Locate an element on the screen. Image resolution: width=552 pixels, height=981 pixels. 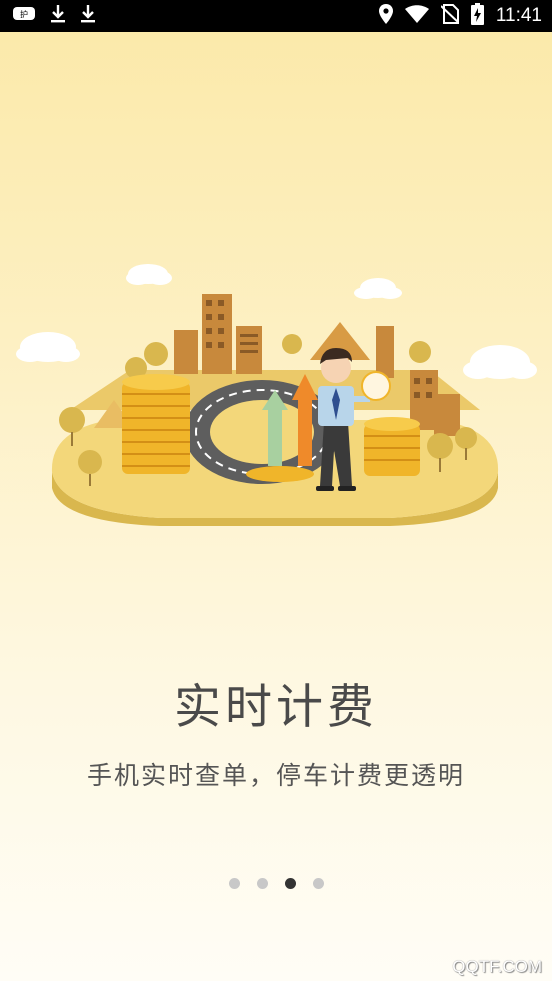
wifi-icon is located at coordinates (416, 16).